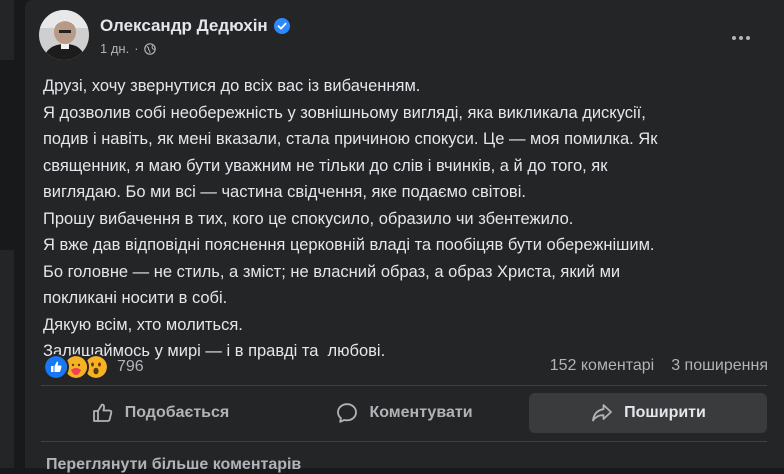  Describe the element at coordinates (149, 48) in the screenshot. I see `globe-icon` at that location.